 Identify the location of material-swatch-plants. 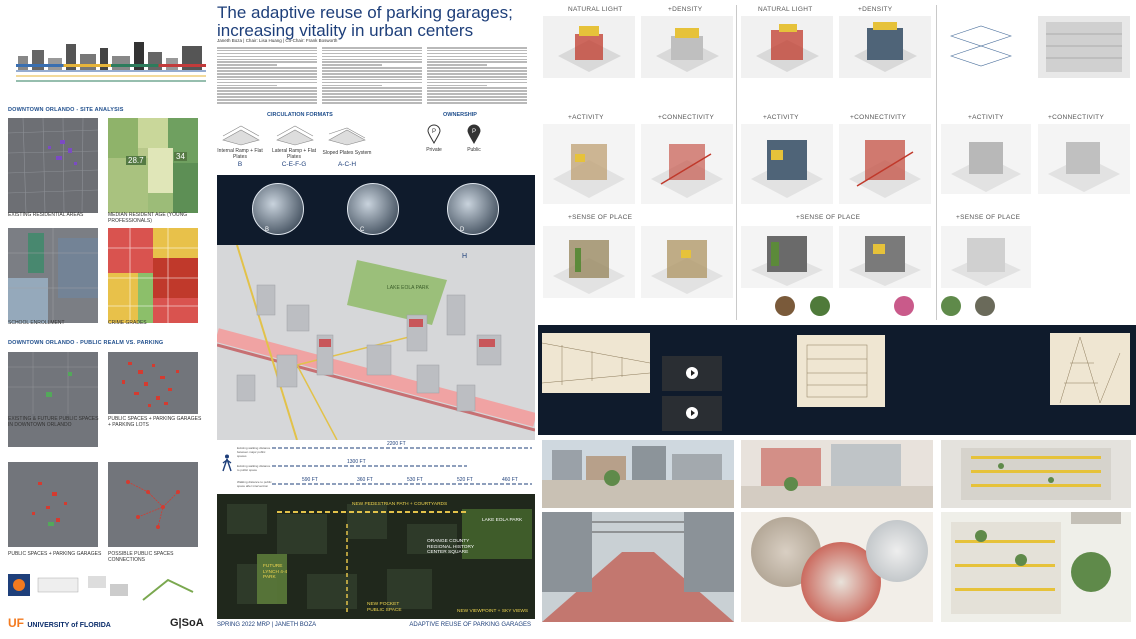
(951, 306).